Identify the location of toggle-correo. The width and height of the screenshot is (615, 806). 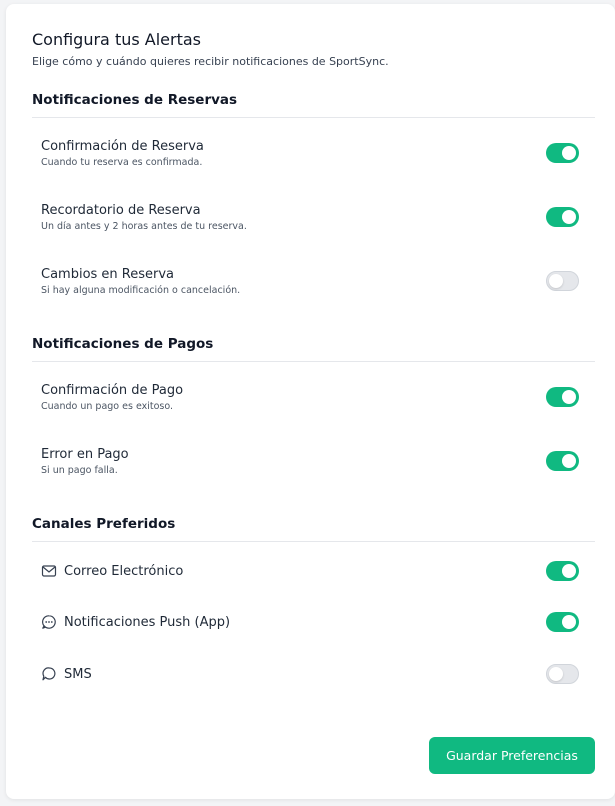
(562, 571).